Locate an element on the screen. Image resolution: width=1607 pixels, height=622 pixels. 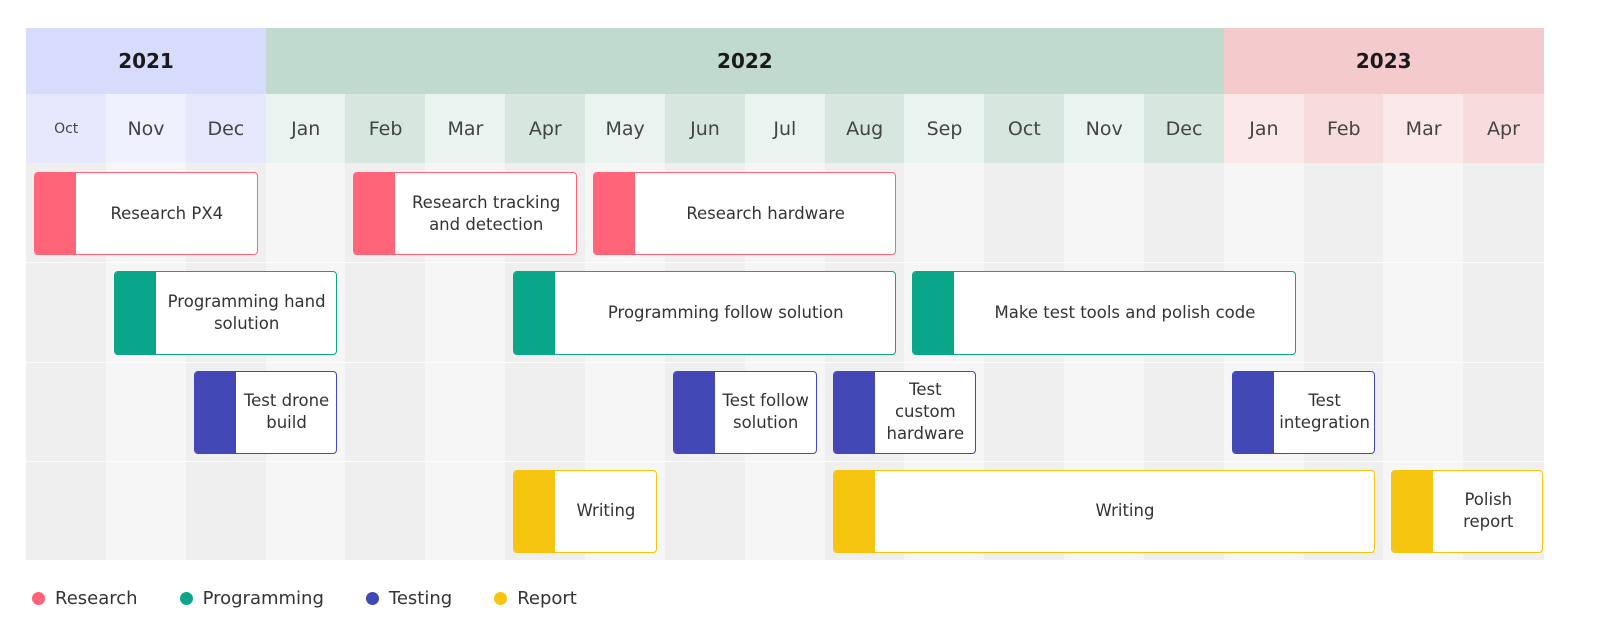
legend-item-research: Research is located at coordinates (85, 598).